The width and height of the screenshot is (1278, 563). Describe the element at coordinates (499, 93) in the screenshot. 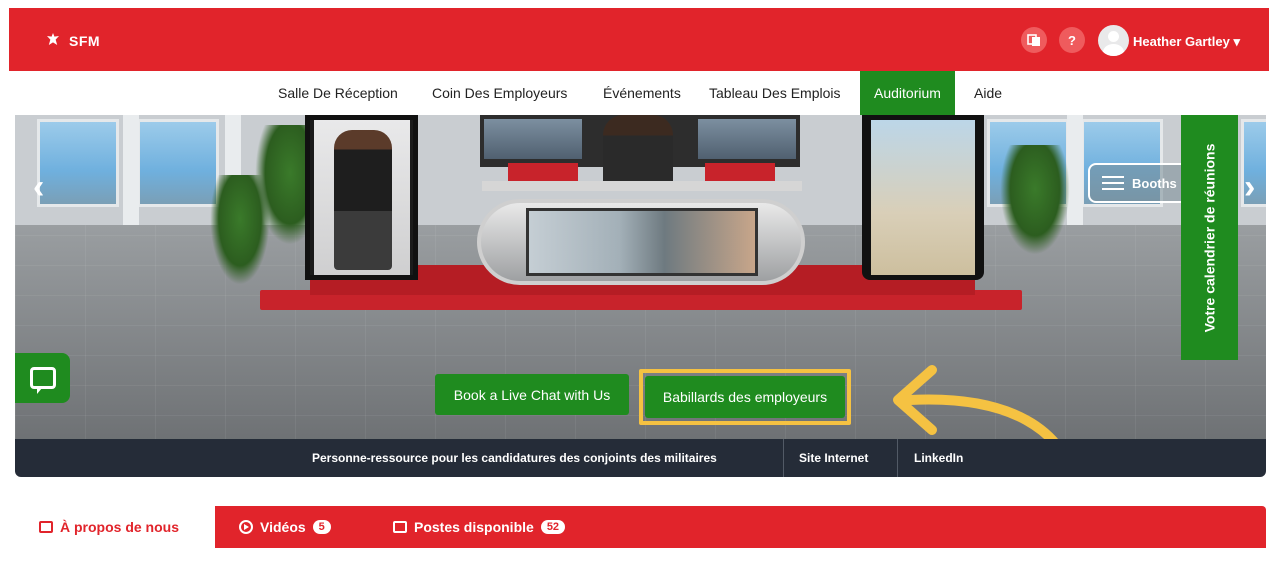

I see `nav-item-coin-des-employeurs: Coin Des Employeurs` at that location.